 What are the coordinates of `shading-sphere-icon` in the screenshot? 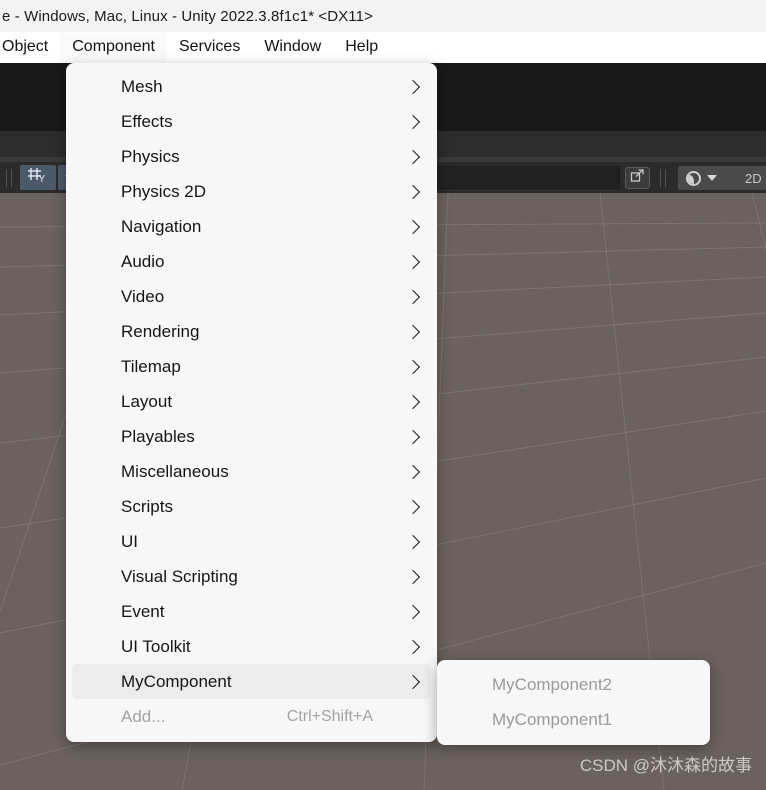 It's located at (693, 178).